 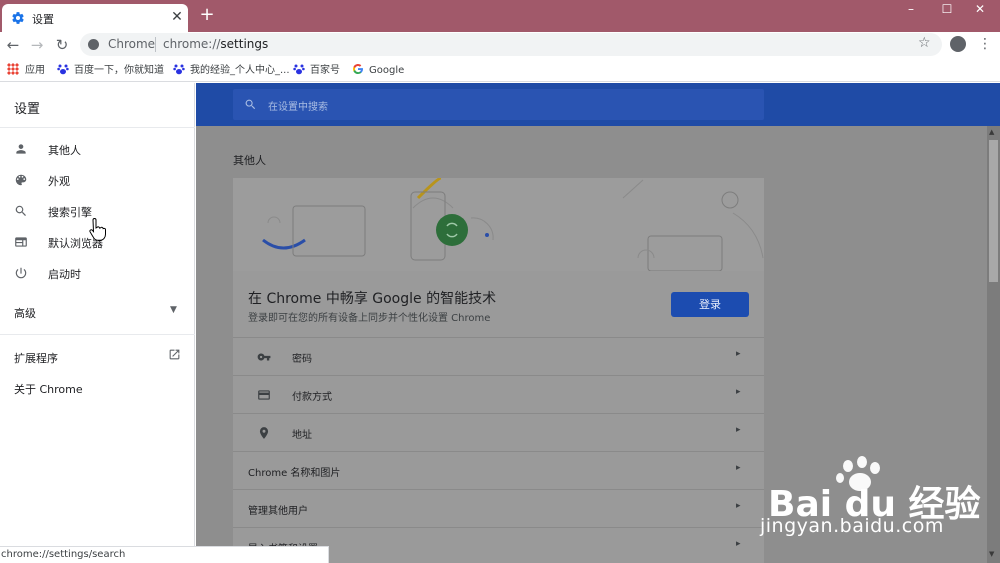 What do you see at coordinates (177, 17) in the screenshot?
I see `close-icon: ✕` at bounding box center [177, 17].